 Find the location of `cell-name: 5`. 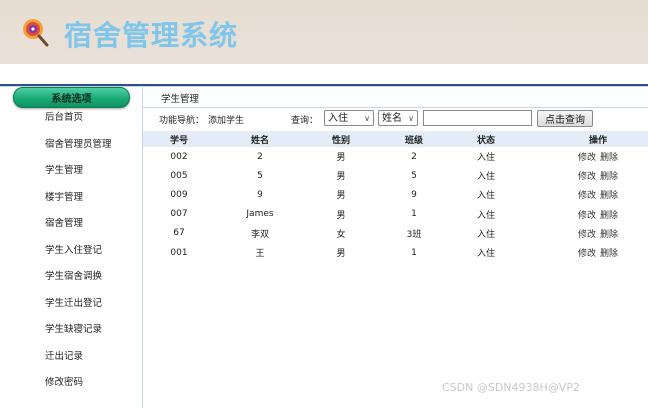

cell-name: 5 is located at coordinates (260, 175).